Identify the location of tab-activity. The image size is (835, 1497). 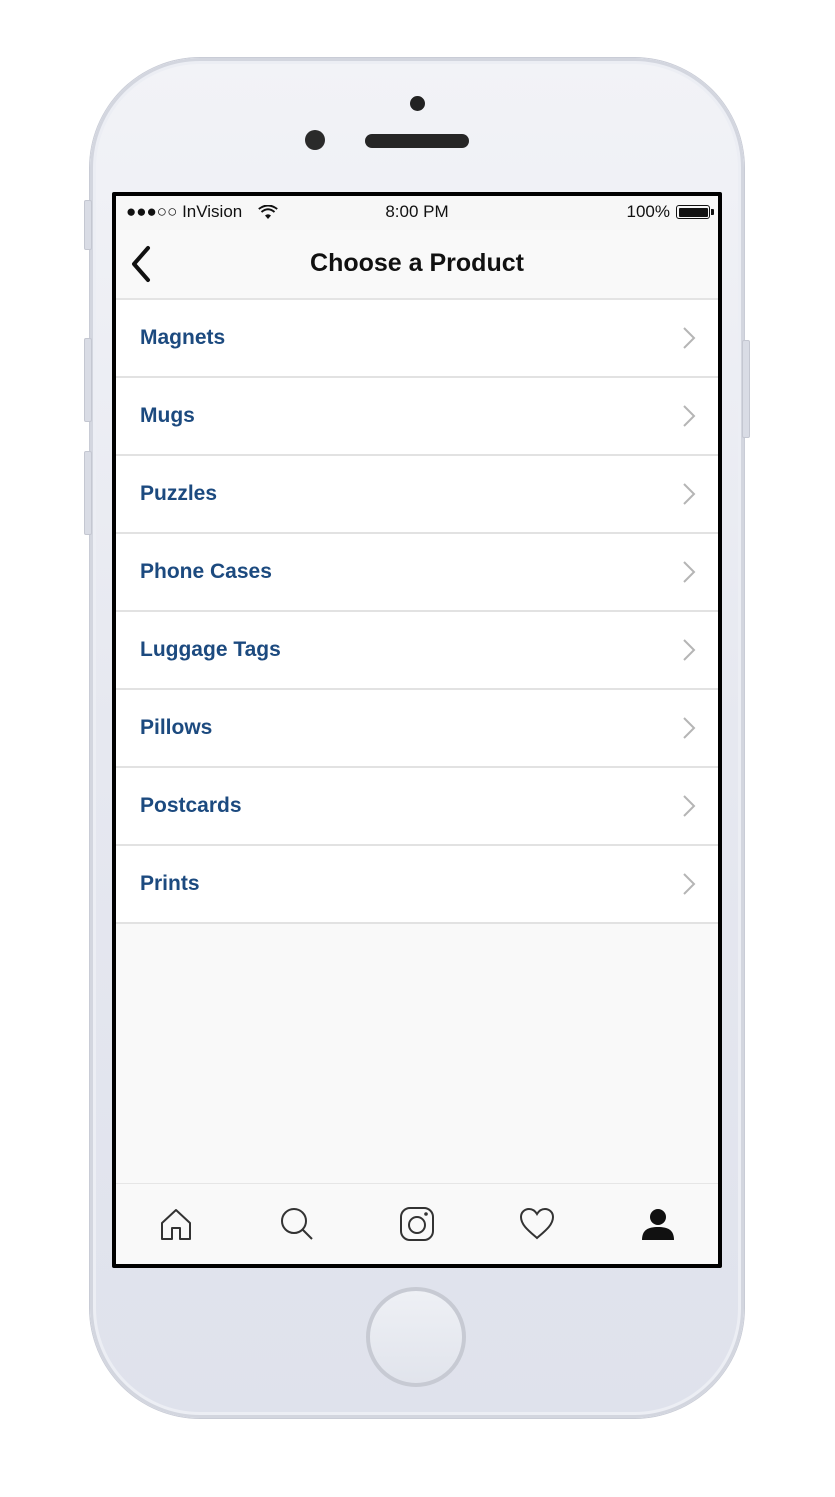
(537, 1224).